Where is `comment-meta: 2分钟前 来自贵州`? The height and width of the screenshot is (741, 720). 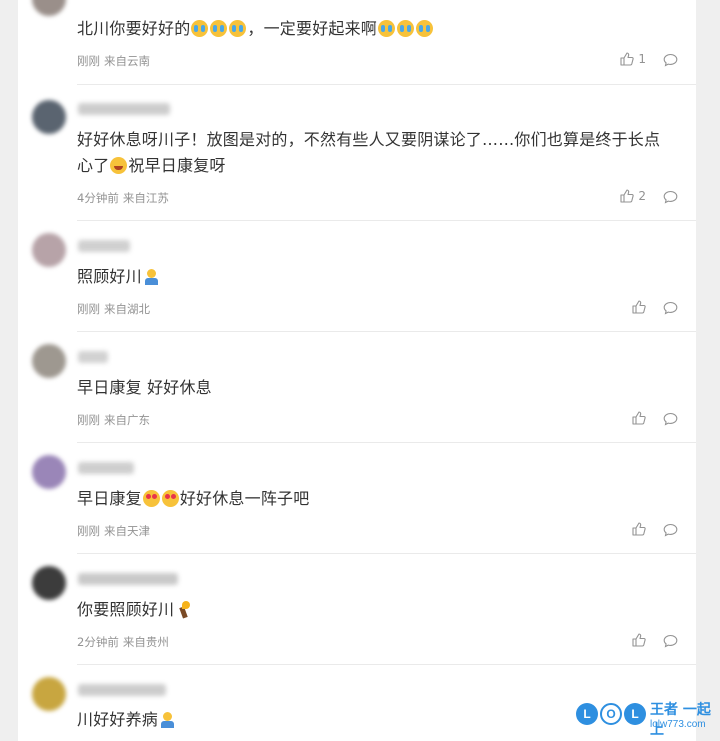
comment-meta: 2分钟前 来自贵州 is located at coordinates (125, 642).